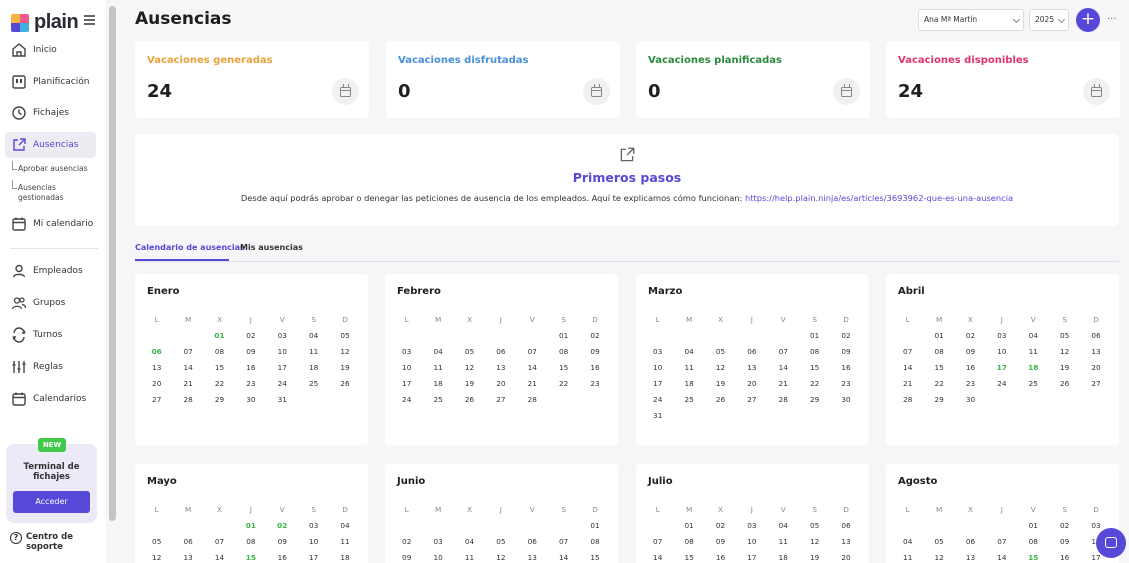 This screenshot has height=563, width=1129. Describe the element at coordinates (50, 191) in the screenshot. I see `sidebar-subitem-gestionadas: Ausencias gestionadas` at that location.